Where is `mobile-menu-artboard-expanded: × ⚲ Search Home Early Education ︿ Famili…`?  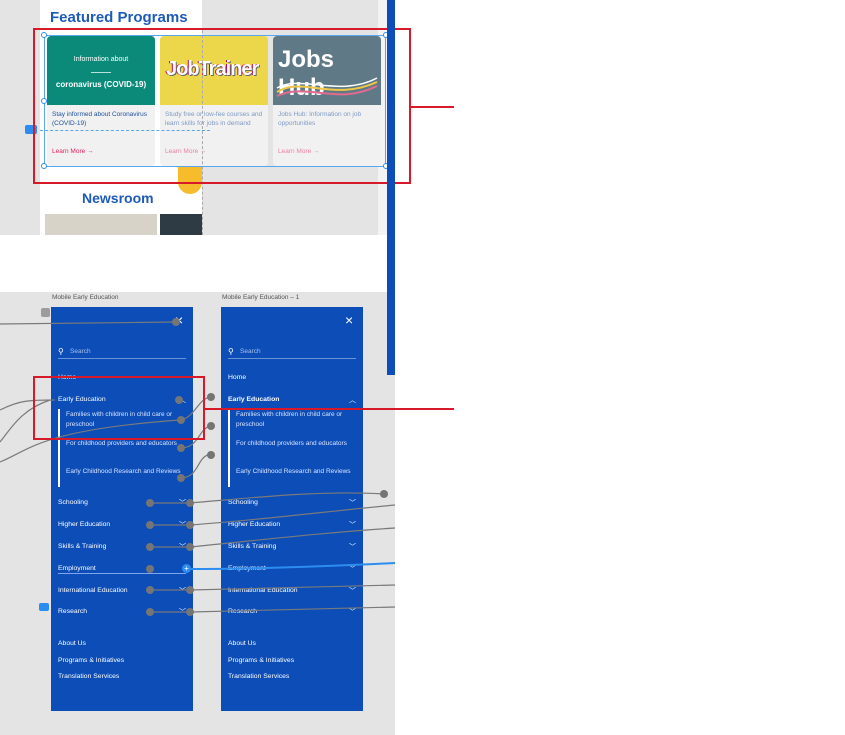 mobile-menu-artboard-expanded: × ⚲ Search Home Early Education ︿ Famili… is located at coordinates (292, 509).